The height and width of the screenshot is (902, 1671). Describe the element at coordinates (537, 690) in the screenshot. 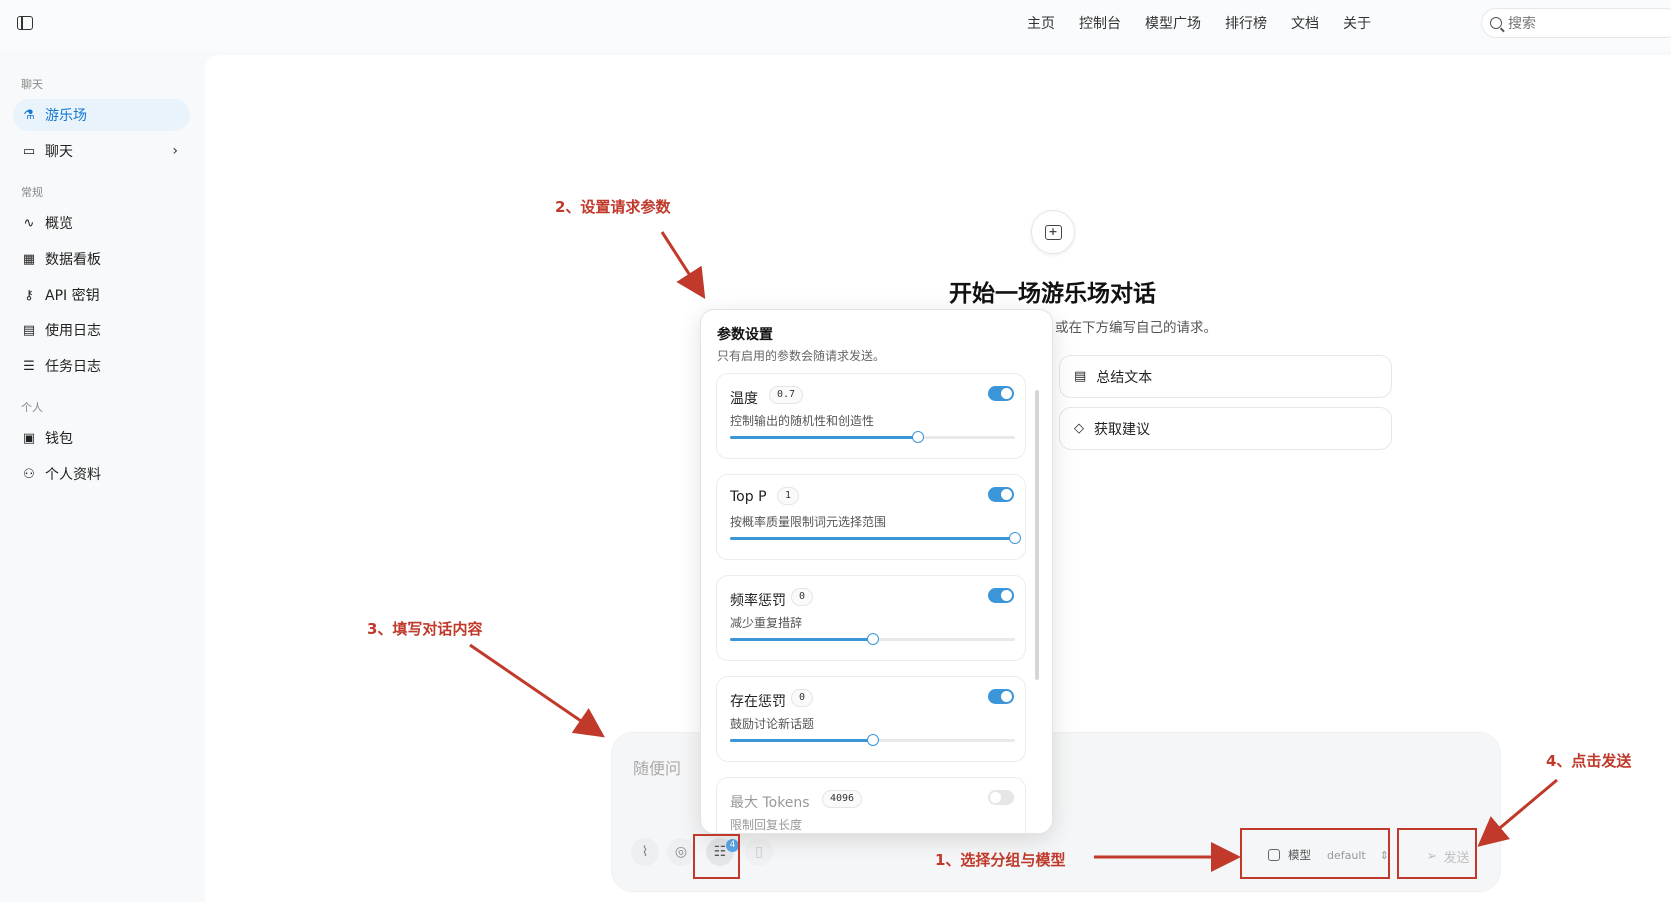

I see `arrow-step3` at that location.